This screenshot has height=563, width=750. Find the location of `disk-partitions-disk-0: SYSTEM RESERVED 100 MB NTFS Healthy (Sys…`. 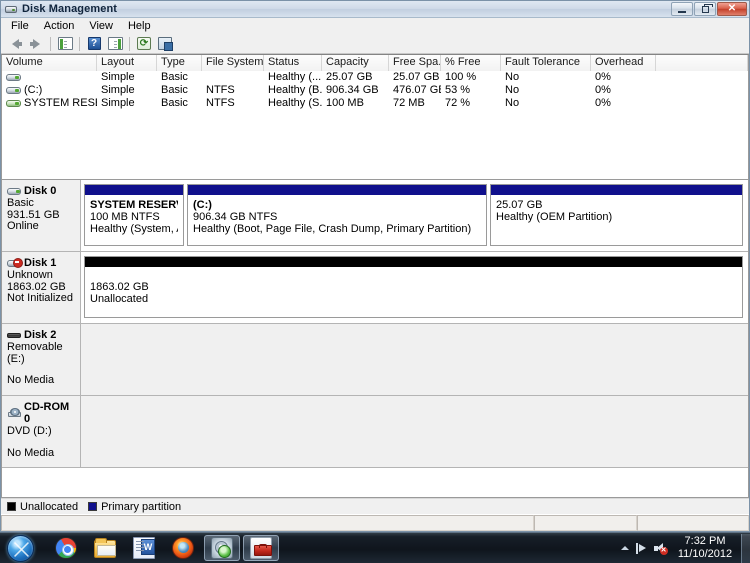

disk-partitions-disk-0: SYSTEM RESERVED 100 MB NTFS Healthy (Sys… is located at coordinates (414, 215).